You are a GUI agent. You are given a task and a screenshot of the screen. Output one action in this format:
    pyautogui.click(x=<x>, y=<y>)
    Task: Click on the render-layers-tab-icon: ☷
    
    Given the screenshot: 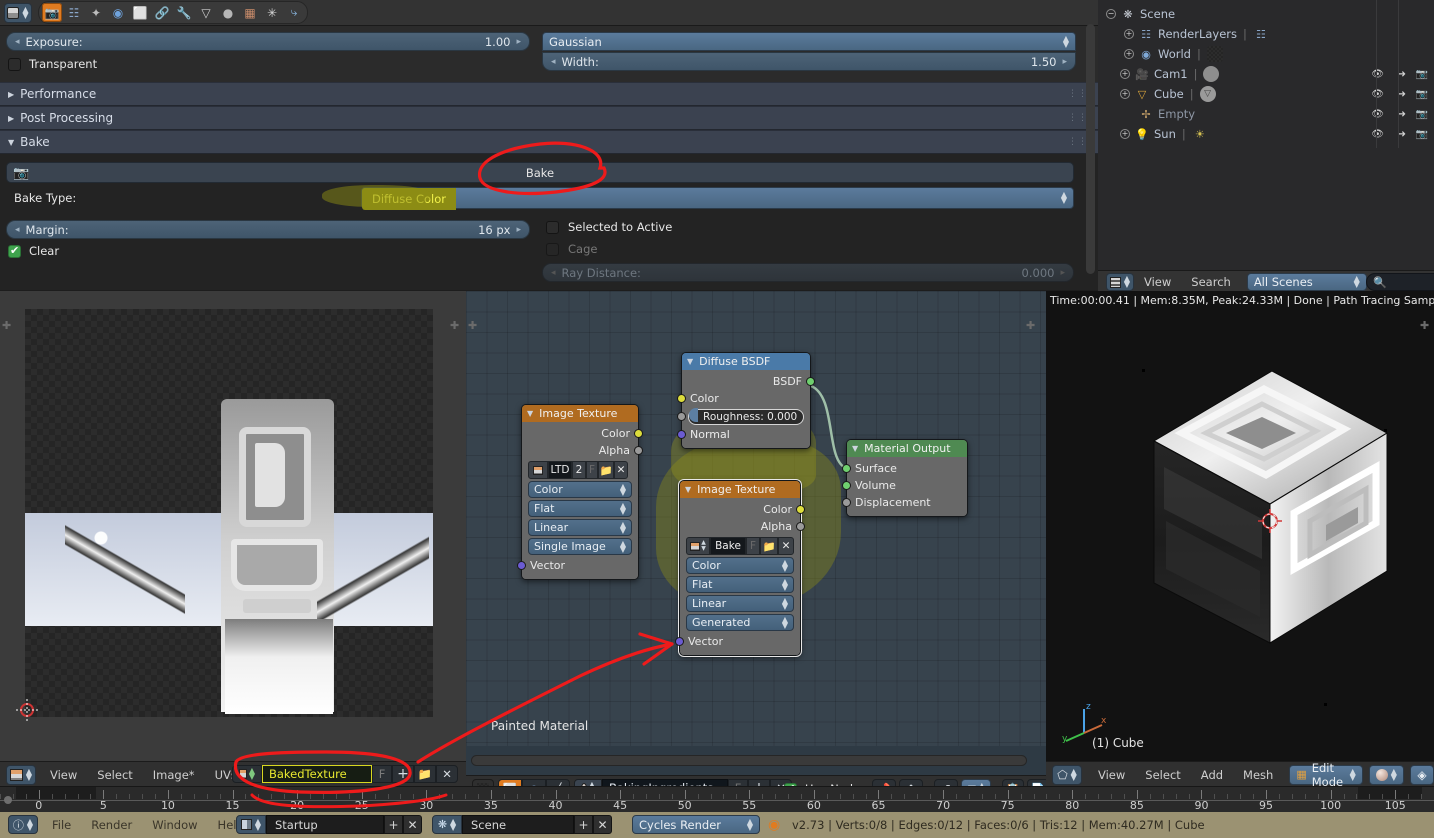 What is the action you would take?
    pyautogui.click(x=74, y=12)
    